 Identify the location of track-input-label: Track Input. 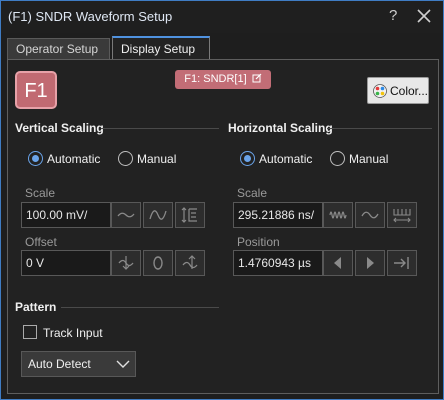
(73, 333).